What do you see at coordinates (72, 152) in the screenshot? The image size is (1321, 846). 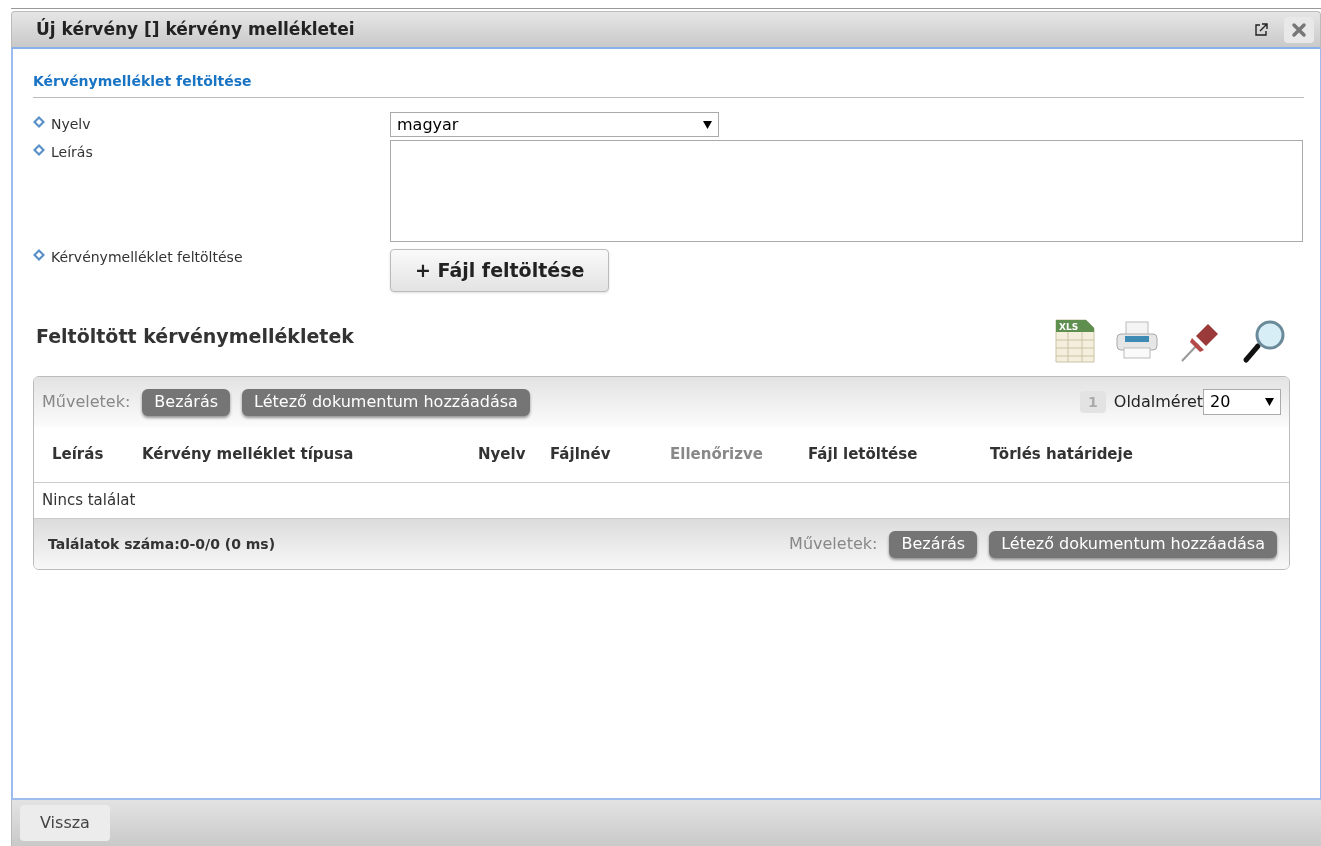 I see `field-label: Leírás` at bounding box center [72, 152].